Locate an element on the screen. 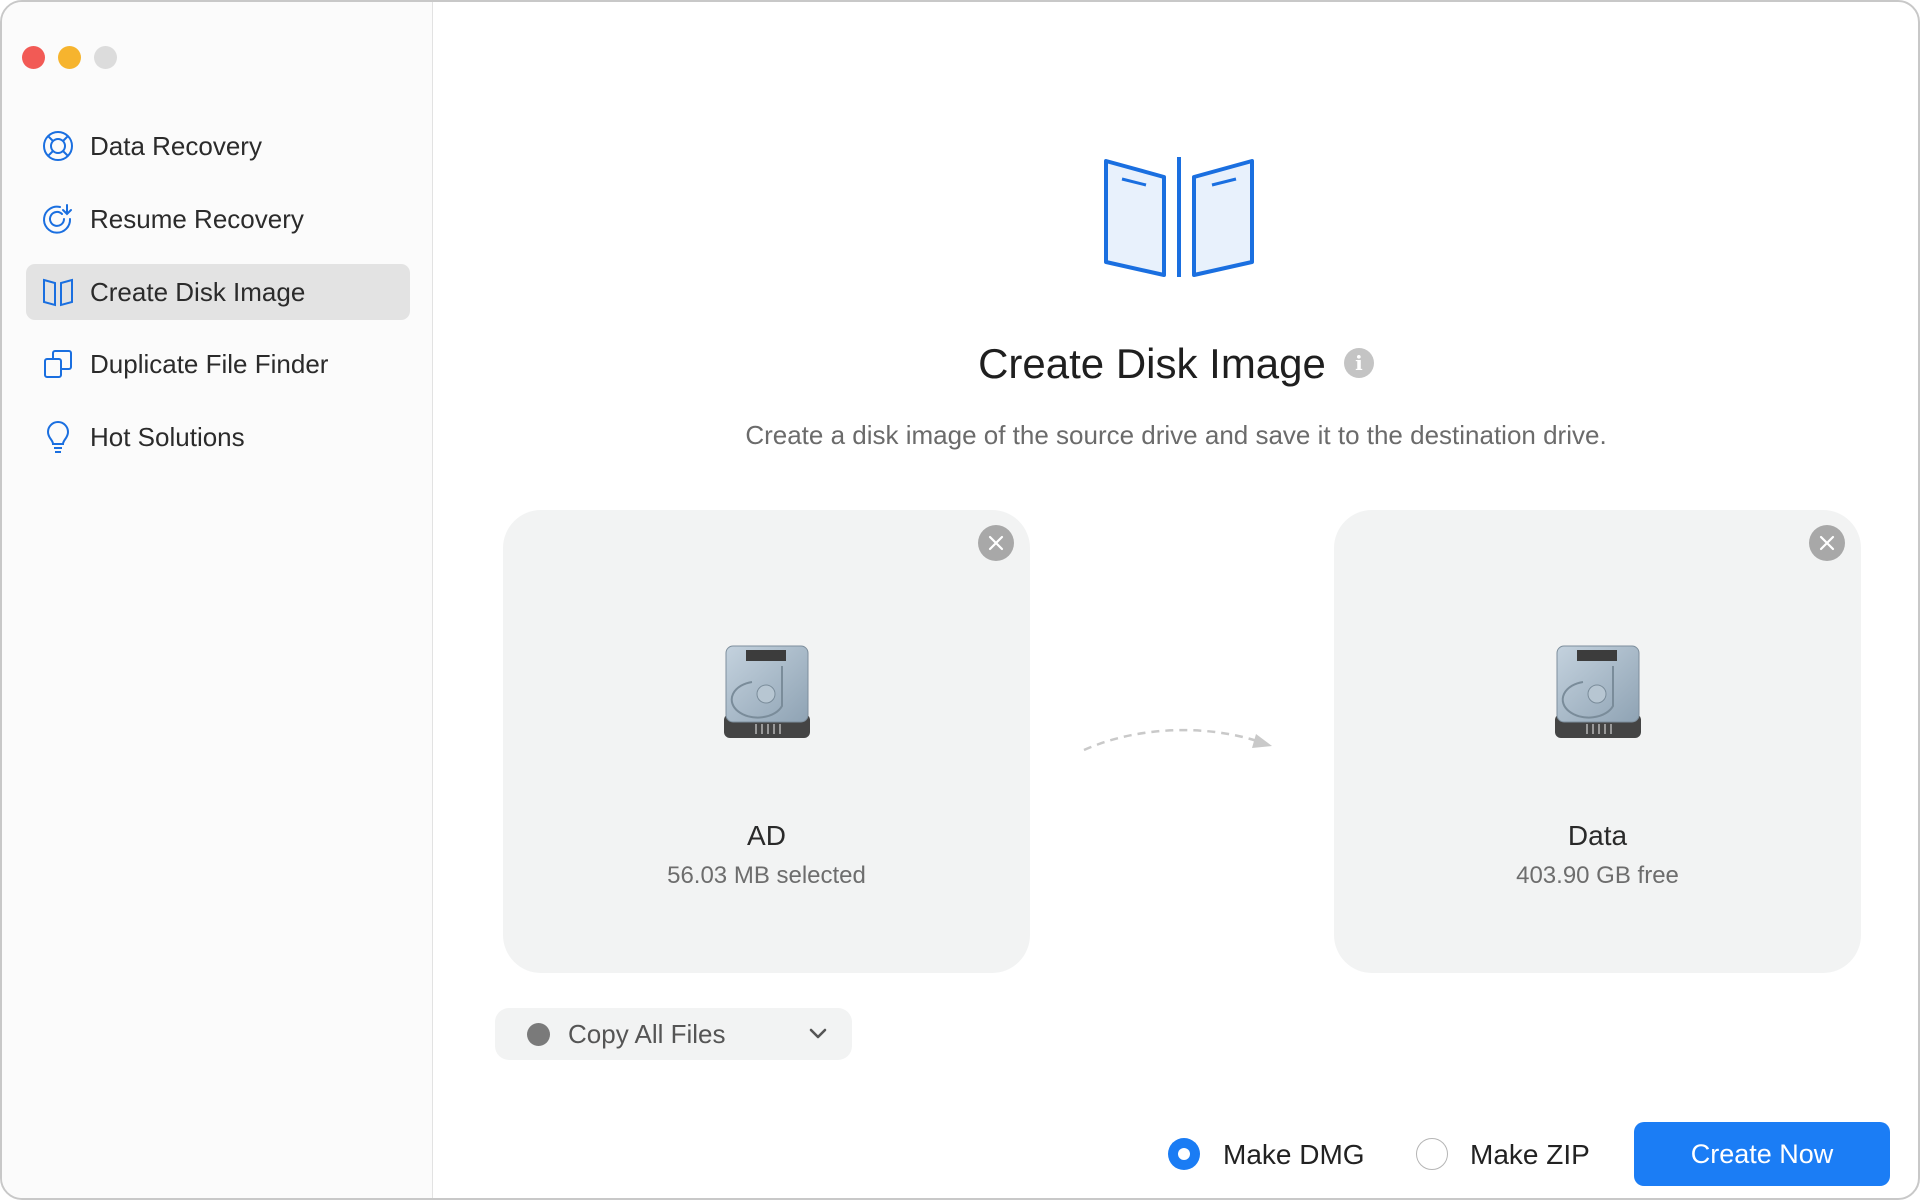  page-title: Create Disk Image i is located at coordinates (1176, 364).